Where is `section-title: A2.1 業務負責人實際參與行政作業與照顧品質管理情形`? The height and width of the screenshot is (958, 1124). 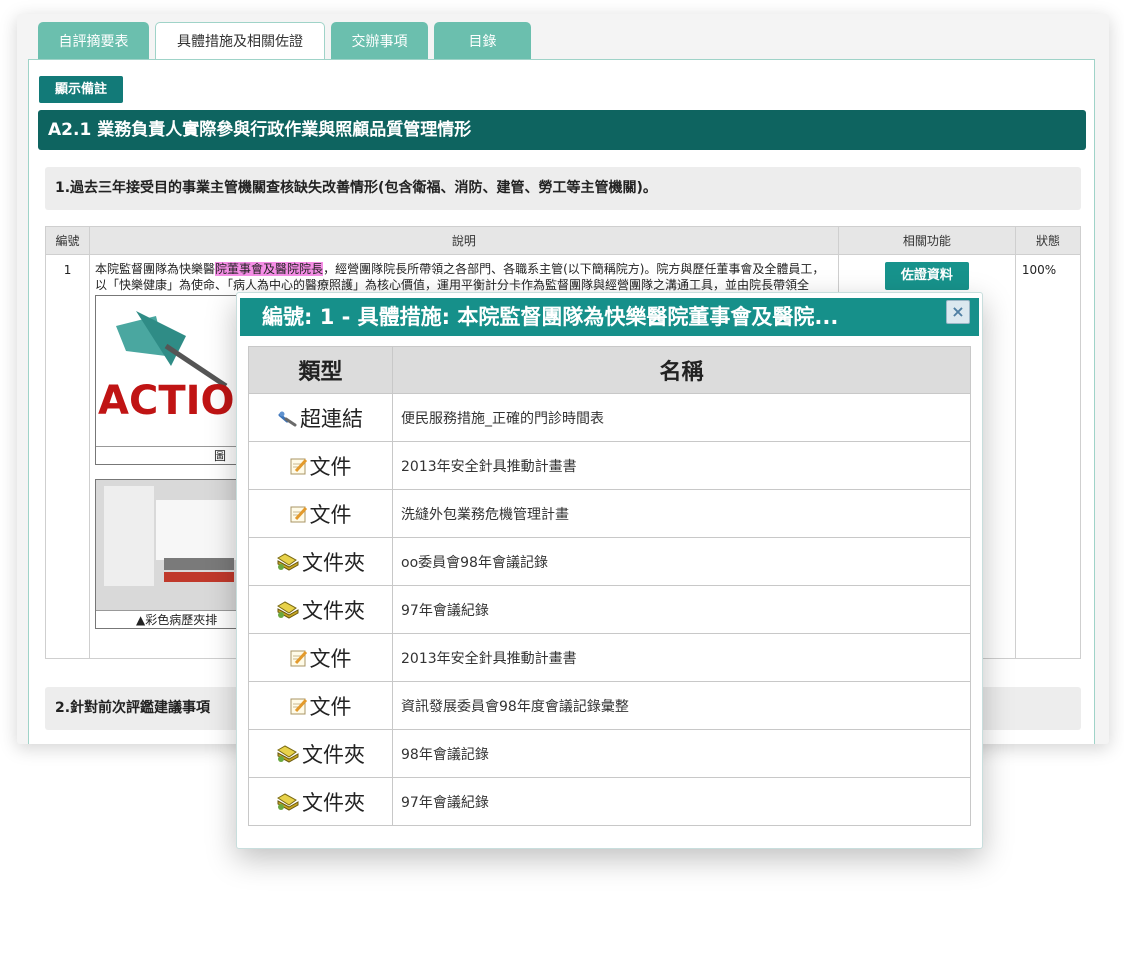
section-title: A2.1 業務負責人實際參與行政作業與照顧品質管理情形 is located at coordinates (562, 130).